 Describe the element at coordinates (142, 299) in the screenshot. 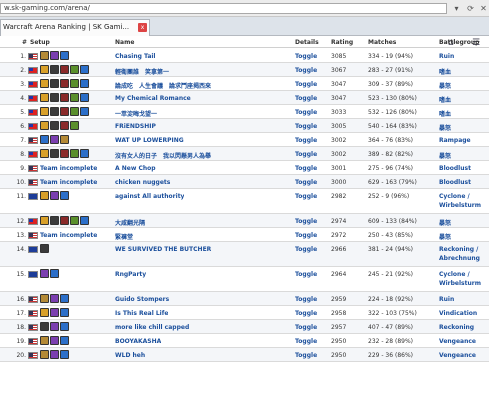

I see `team-name-link: Guido Stompers` at that location.